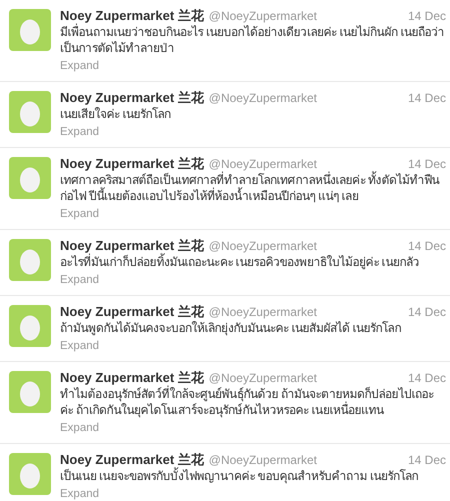 The height and width of the screenshot is (501, 450). Describe the element at coordinates (116, 114) in the screenshot. I see `tweet-text: เนยเสียใจค่ะ เนยรักโลก` at that location.